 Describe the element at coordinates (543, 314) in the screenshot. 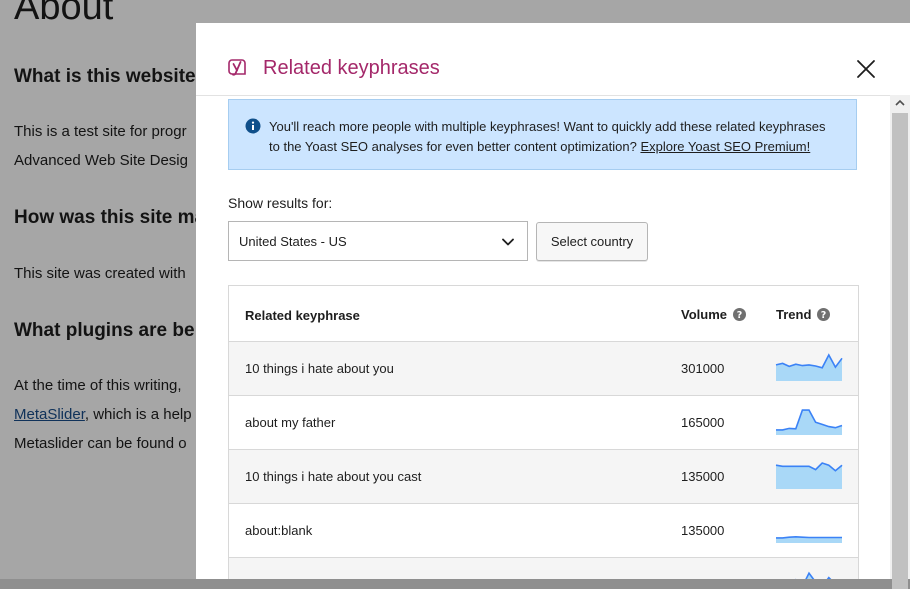

I see `table-header: Related keyphrase Volume? Trend?` at that location.